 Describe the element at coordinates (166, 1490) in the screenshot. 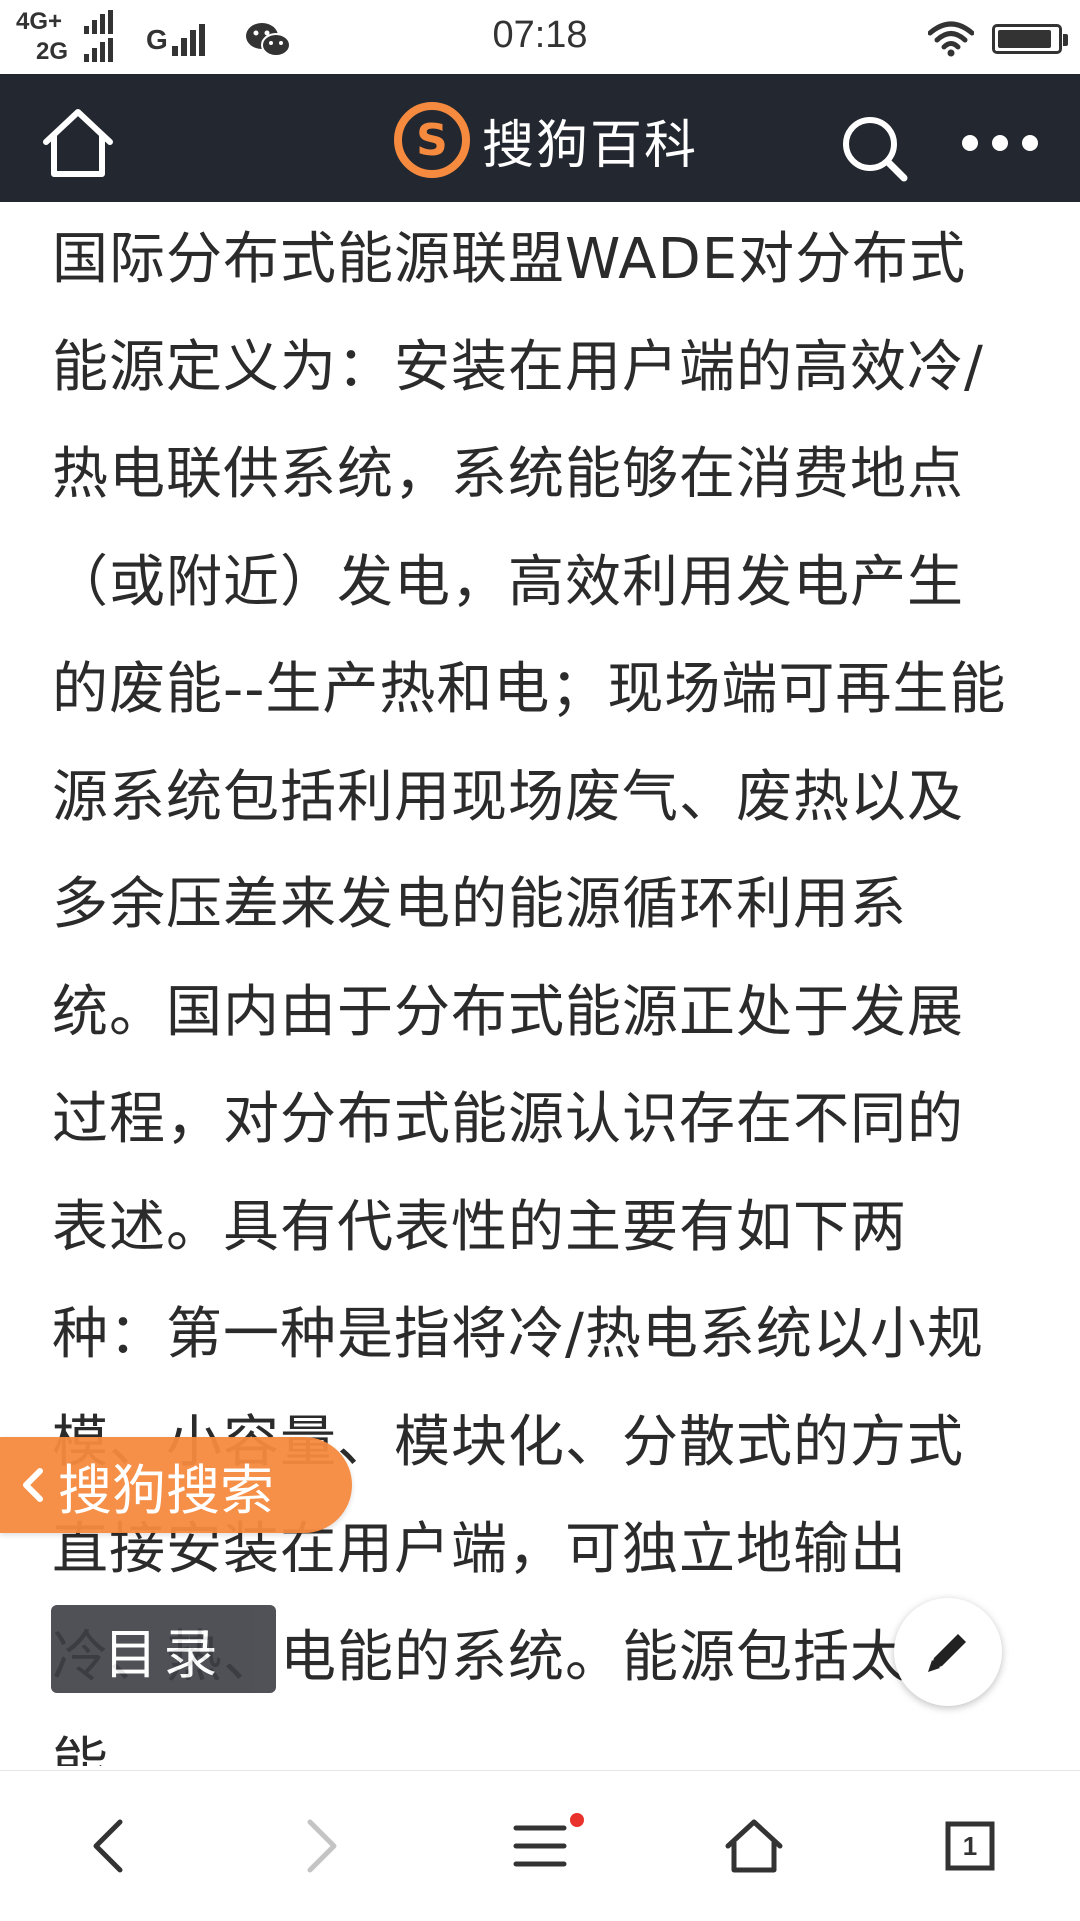

I see `sogou-search-label: 搜狗搜索` at that location.